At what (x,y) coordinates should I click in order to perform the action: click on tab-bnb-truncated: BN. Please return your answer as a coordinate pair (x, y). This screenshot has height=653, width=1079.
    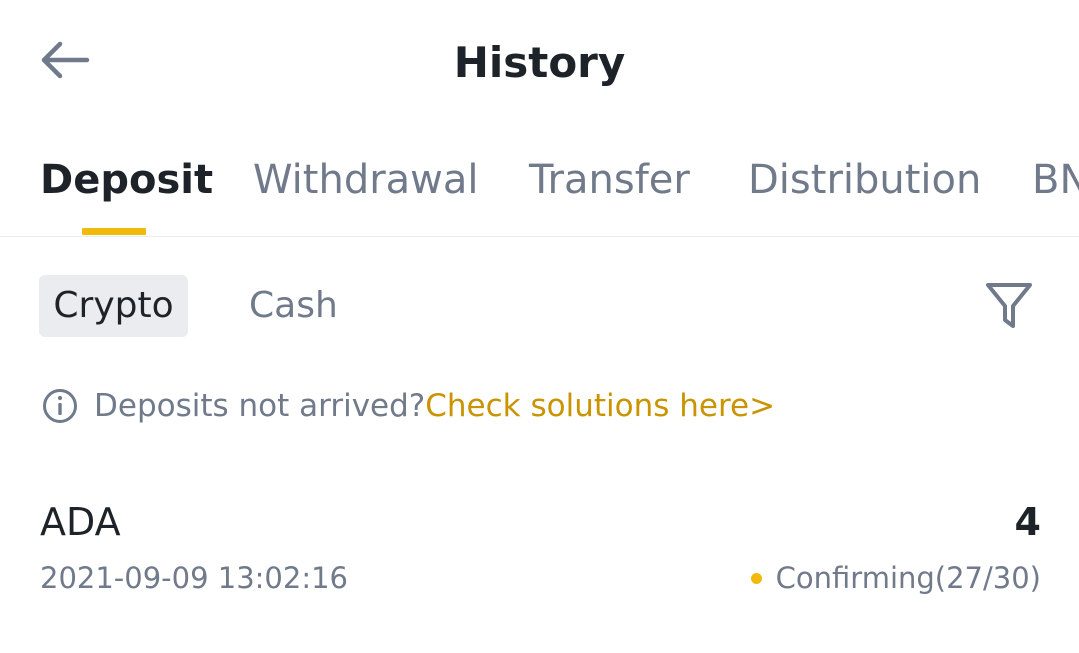
    Looking at the image, I should click on (1055, 180).